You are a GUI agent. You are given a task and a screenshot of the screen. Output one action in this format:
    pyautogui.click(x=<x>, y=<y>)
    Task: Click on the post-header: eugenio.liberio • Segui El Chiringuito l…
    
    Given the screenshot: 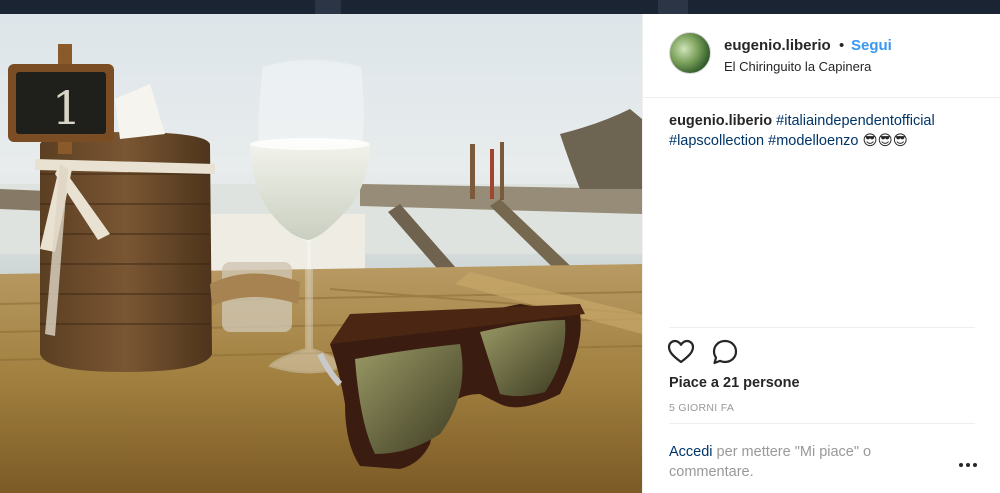 What is the action you would take?
    pyautogui.click(x=821, y=56)
    